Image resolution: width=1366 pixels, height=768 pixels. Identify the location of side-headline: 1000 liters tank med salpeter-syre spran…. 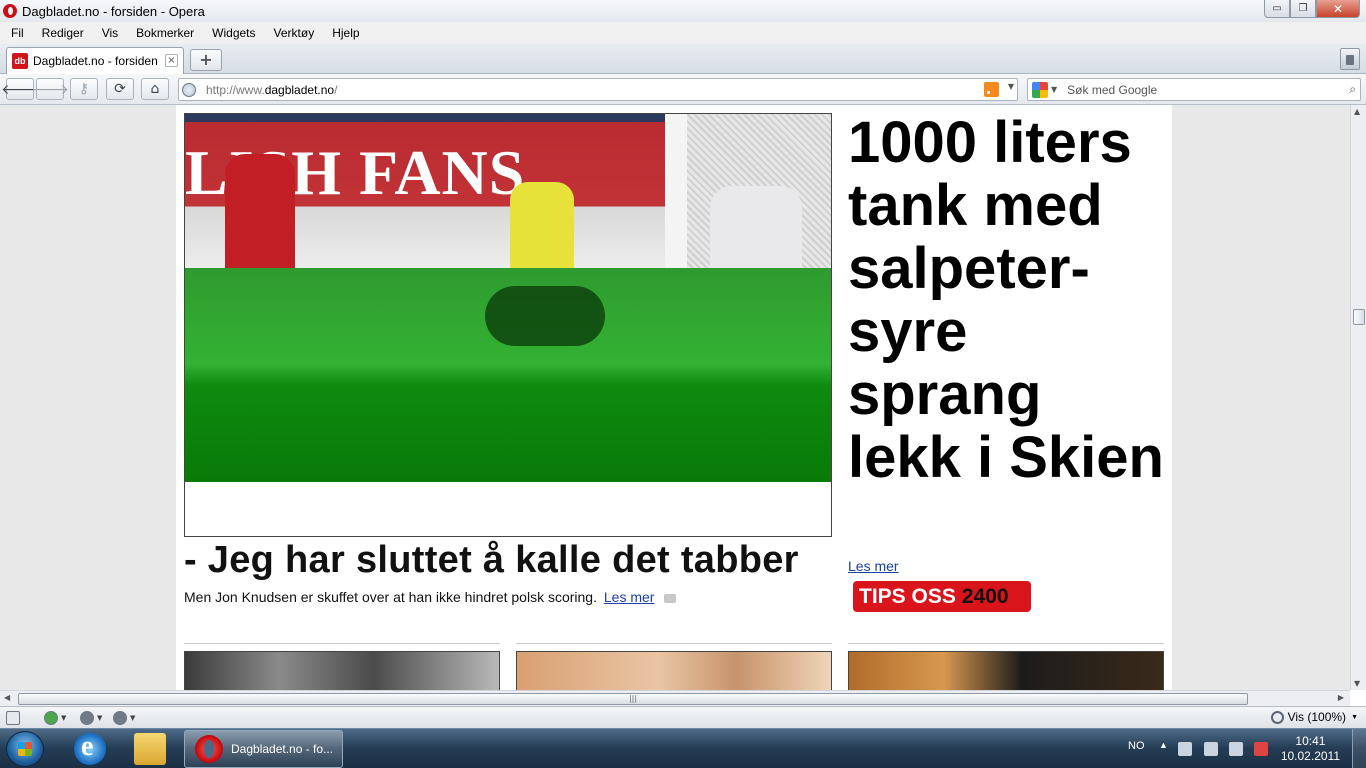
(1008, 300).